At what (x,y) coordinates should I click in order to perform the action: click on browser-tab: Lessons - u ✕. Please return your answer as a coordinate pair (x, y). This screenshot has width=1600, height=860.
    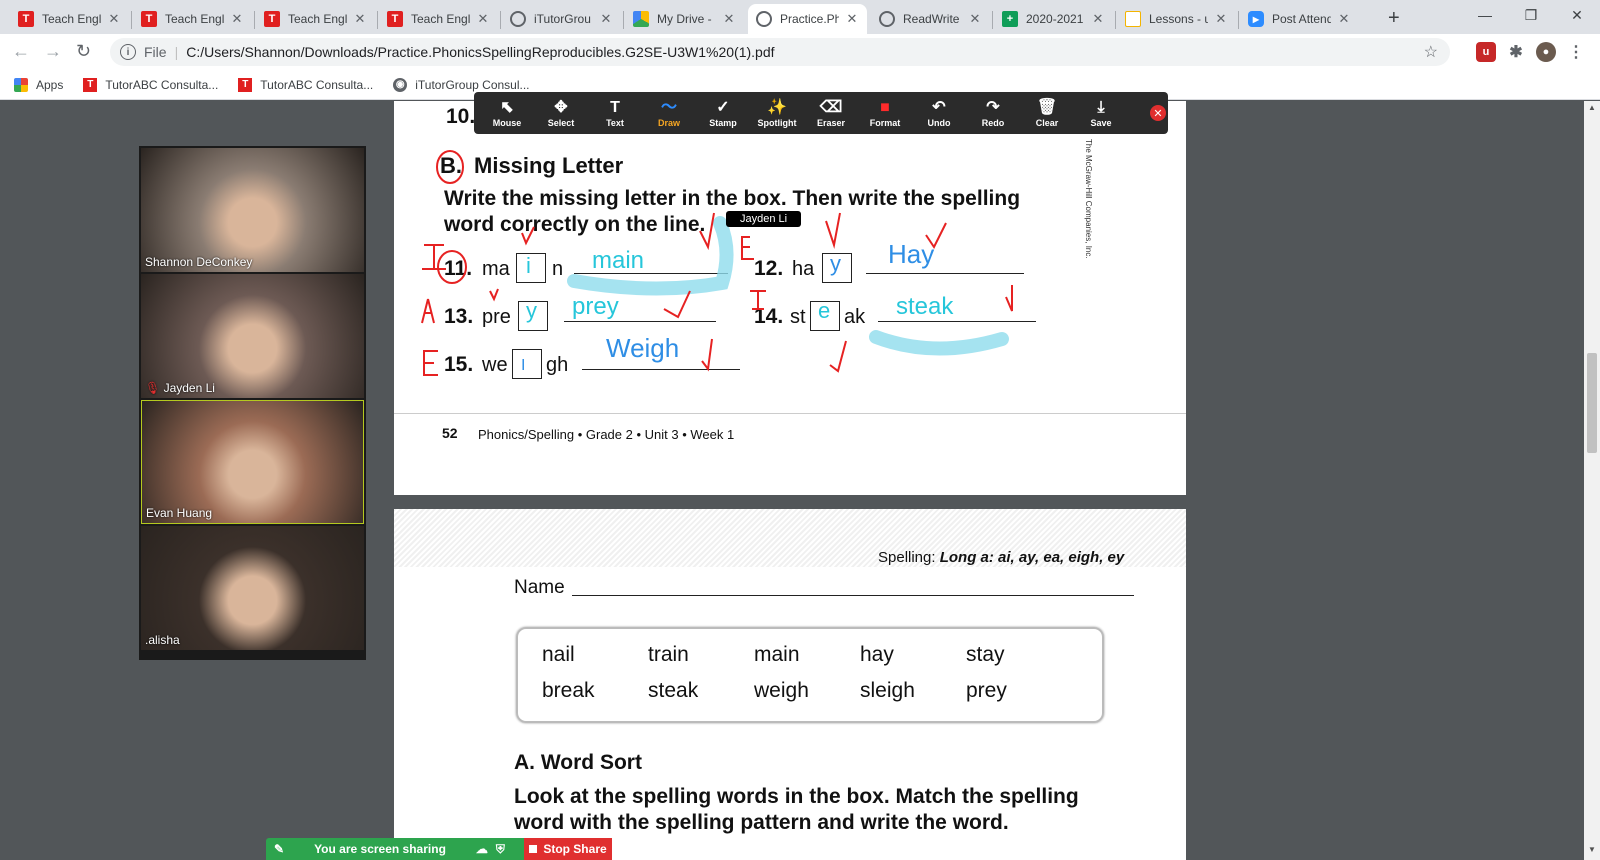
    Looking at the image, I should click on (1176, 19).